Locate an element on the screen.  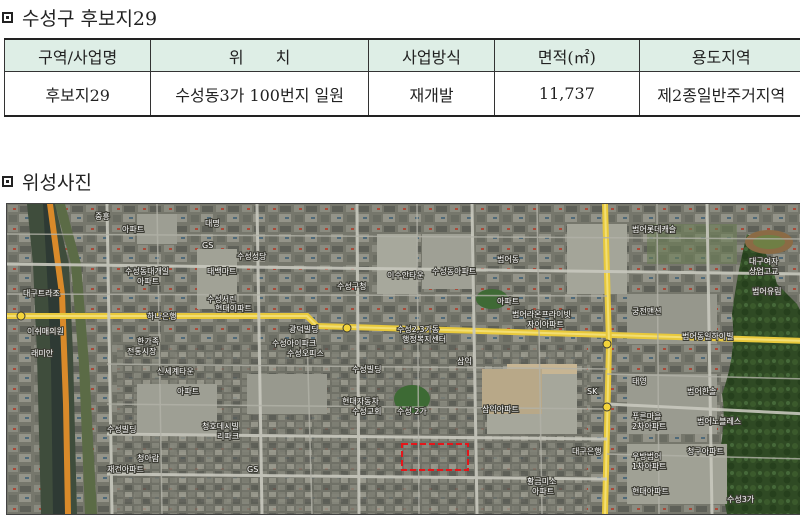
map-label: 우방범어 is located at coordinates (646, 456).